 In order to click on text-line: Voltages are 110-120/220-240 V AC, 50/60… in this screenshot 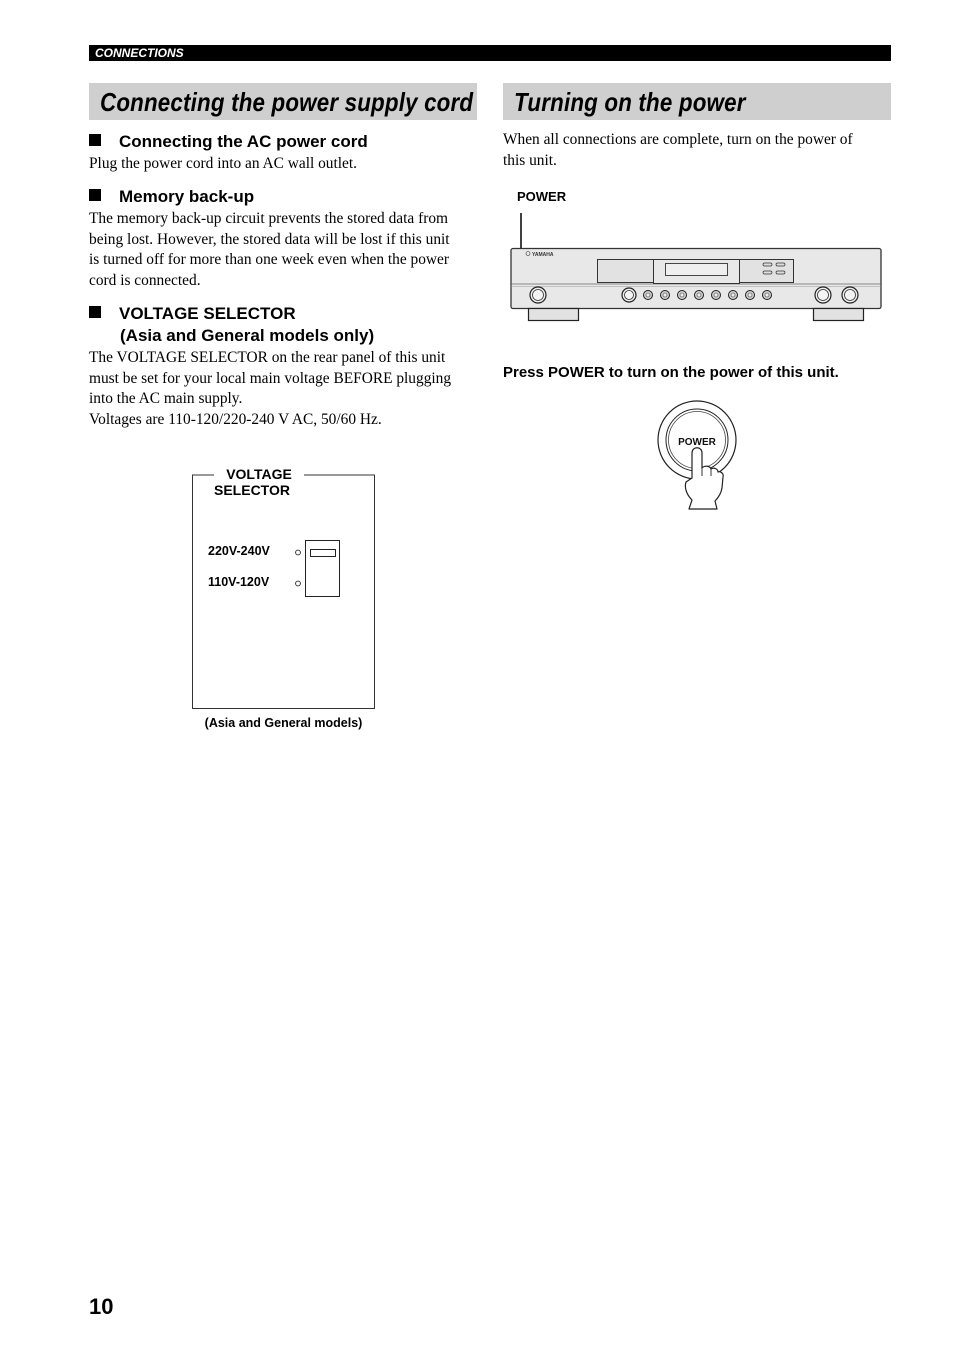, I will do `click(235, 419)`.